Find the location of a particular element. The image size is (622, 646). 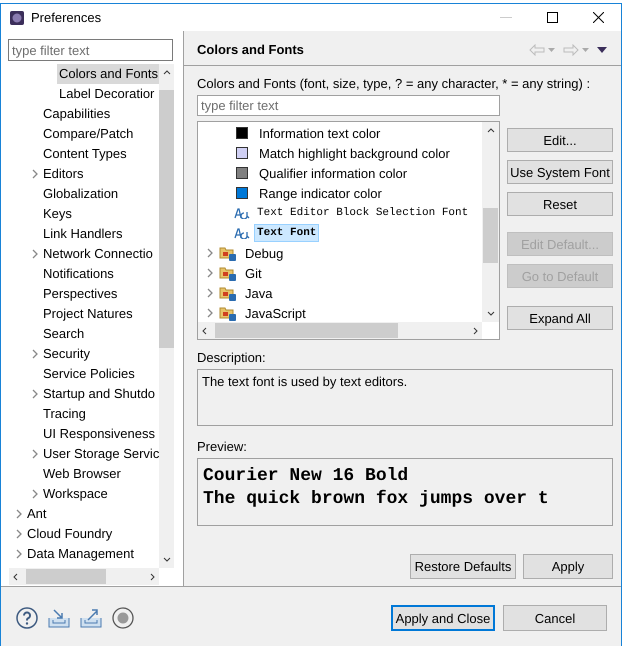

tree-item: Information text color is located at coordinates (320, 133).